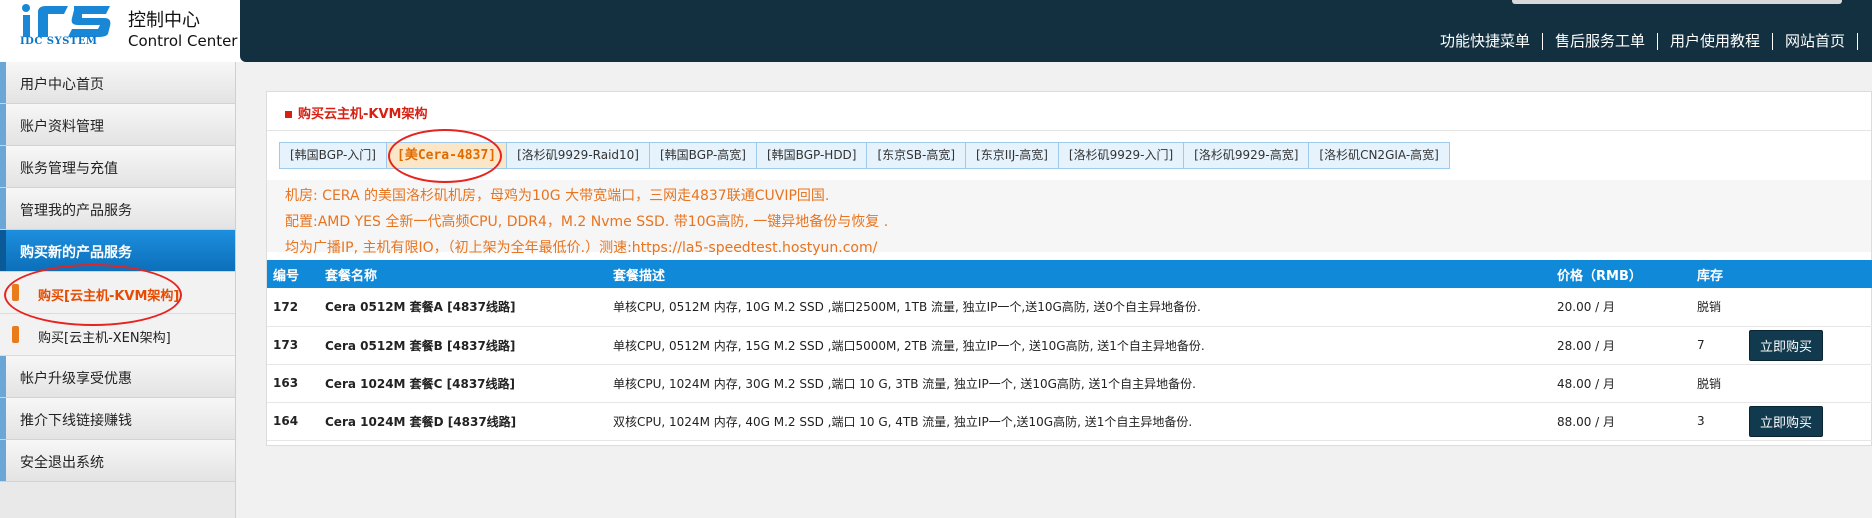 This screenshot has height=518, width=1872. I want to click on sidebar-item-user-home: 用户中心首页, so click(117, 83).